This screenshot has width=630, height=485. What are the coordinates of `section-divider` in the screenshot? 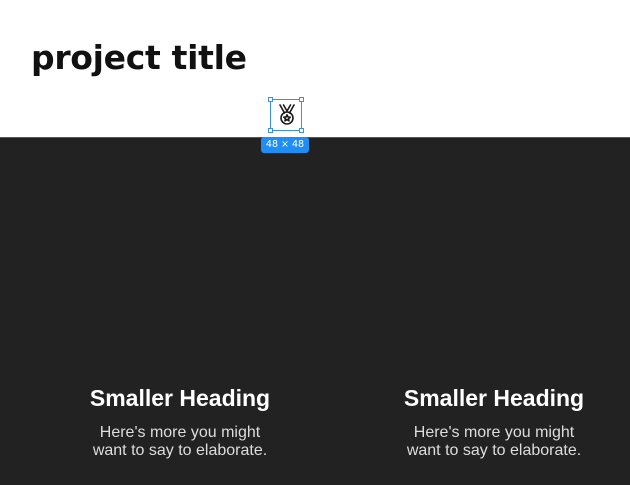 It's located at (315, 137).